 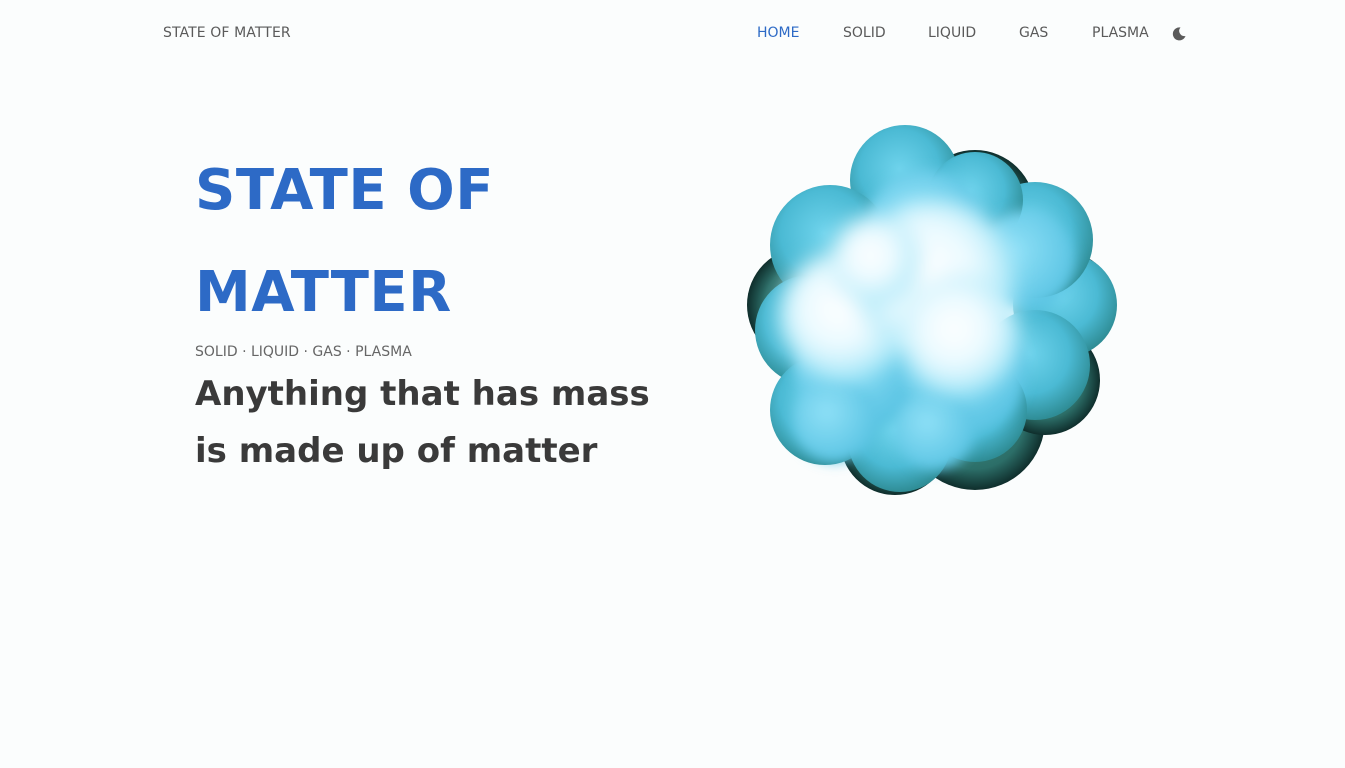 I want to click on nav-links: HOME SOLID LIQUID GAS PLASMA, so click(x=672, y=35).